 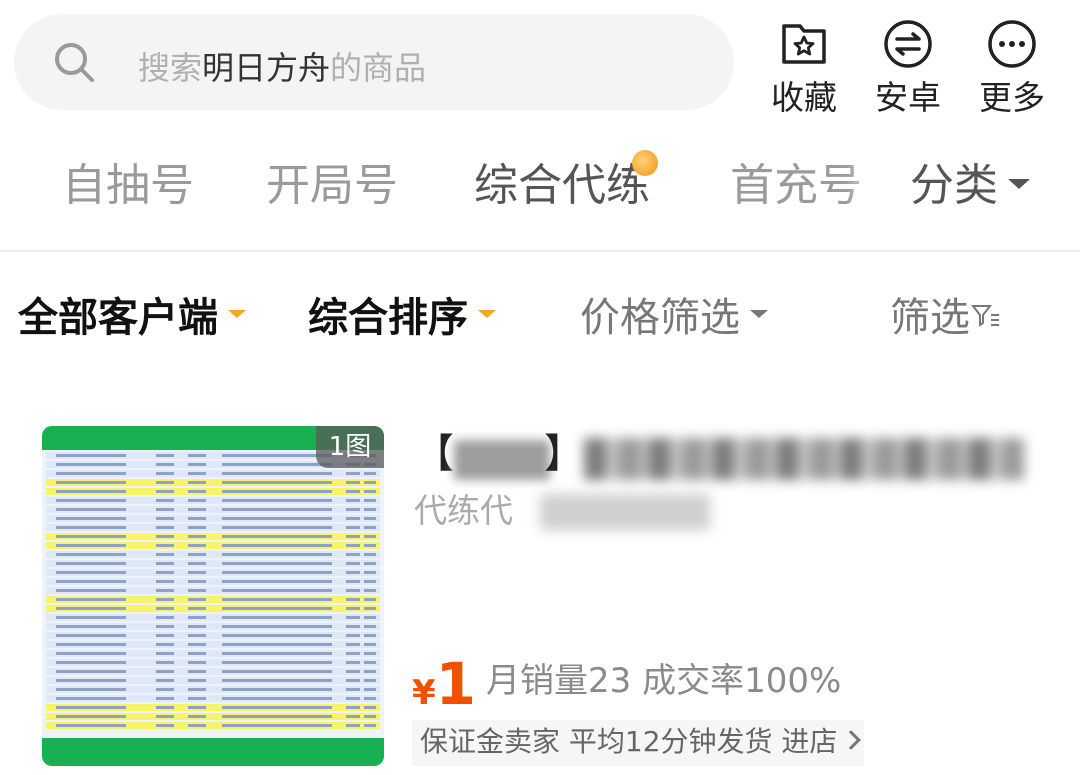 What do you see at coordinates (945, 318) in the screenshot?
I see `more-filter: 筛选` at bounding box center [945, 318].